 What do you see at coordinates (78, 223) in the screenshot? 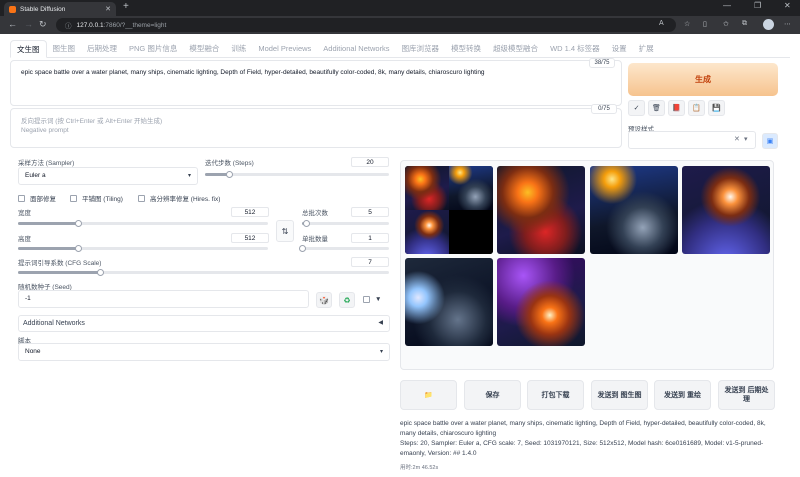
I see `width-slider-thumb` at bounding box center [78, 223].